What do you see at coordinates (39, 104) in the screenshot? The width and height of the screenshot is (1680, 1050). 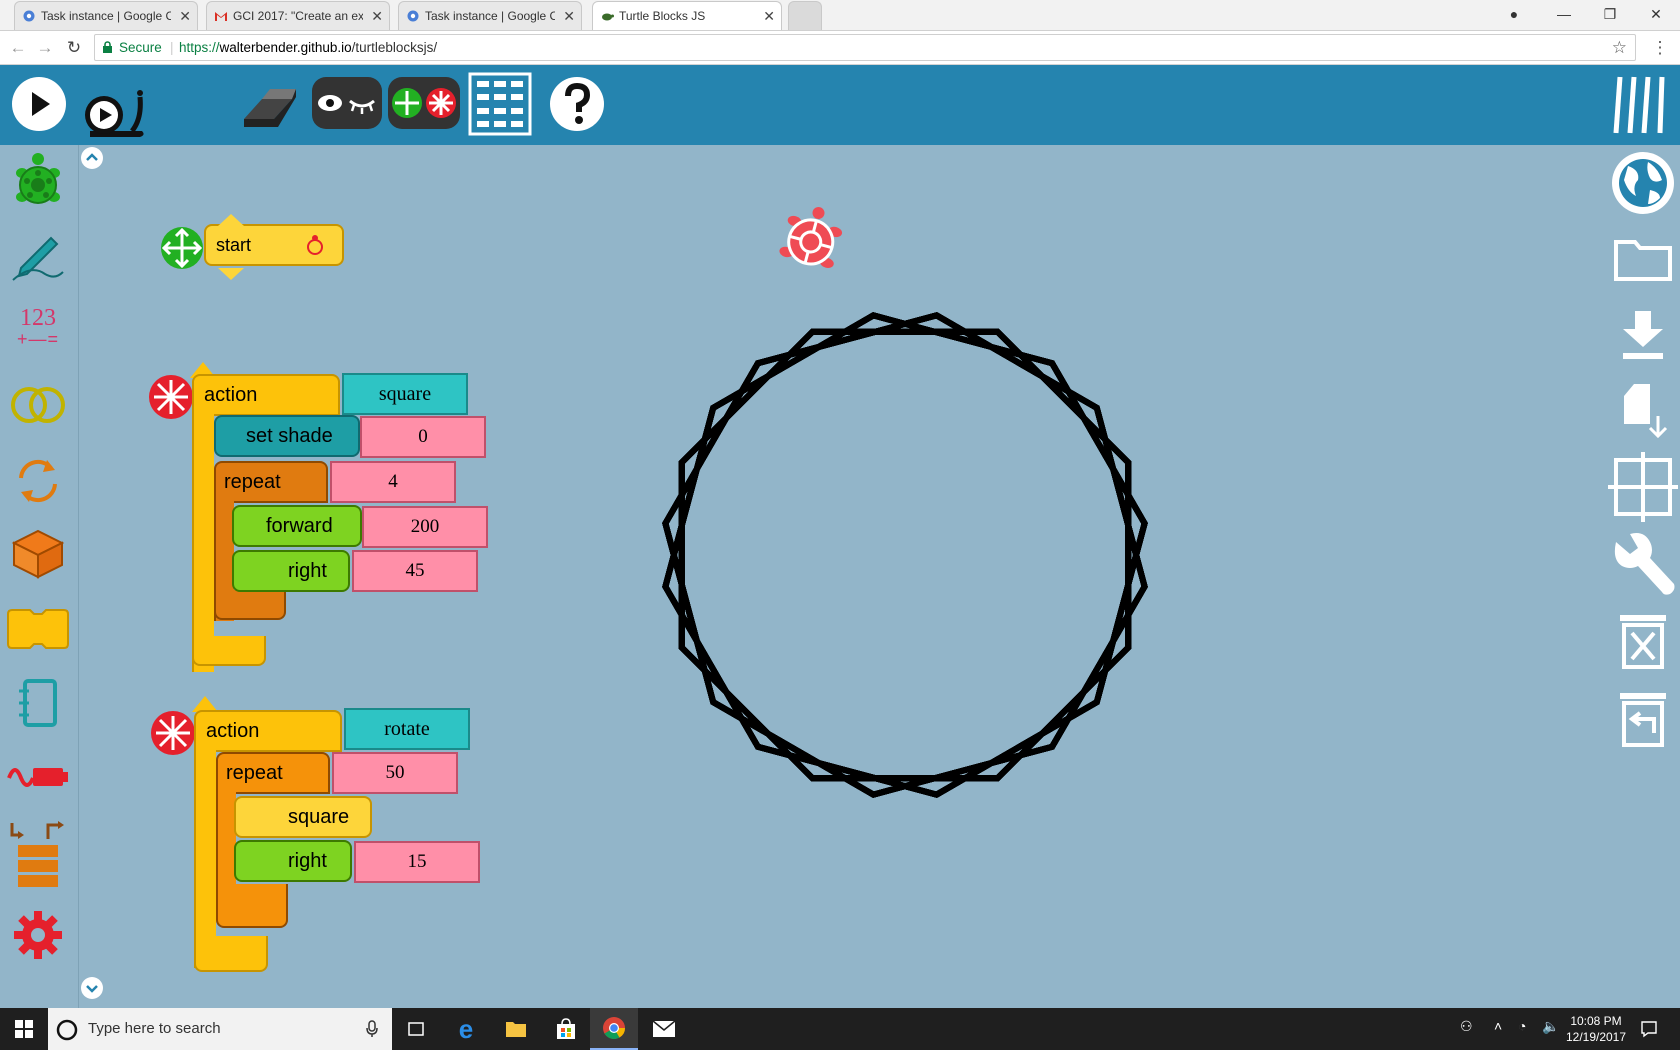 I see `run-button` at bounding box center [39, 104].